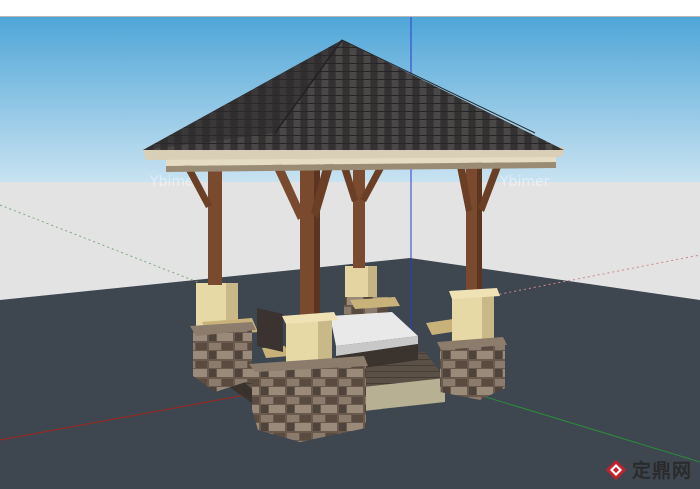 The width and height of the screenshot is (700, 489). What do you see at coordinates (215, 222) in the screenshot?
I see `column-back-left` at bounding box center [215, 222].